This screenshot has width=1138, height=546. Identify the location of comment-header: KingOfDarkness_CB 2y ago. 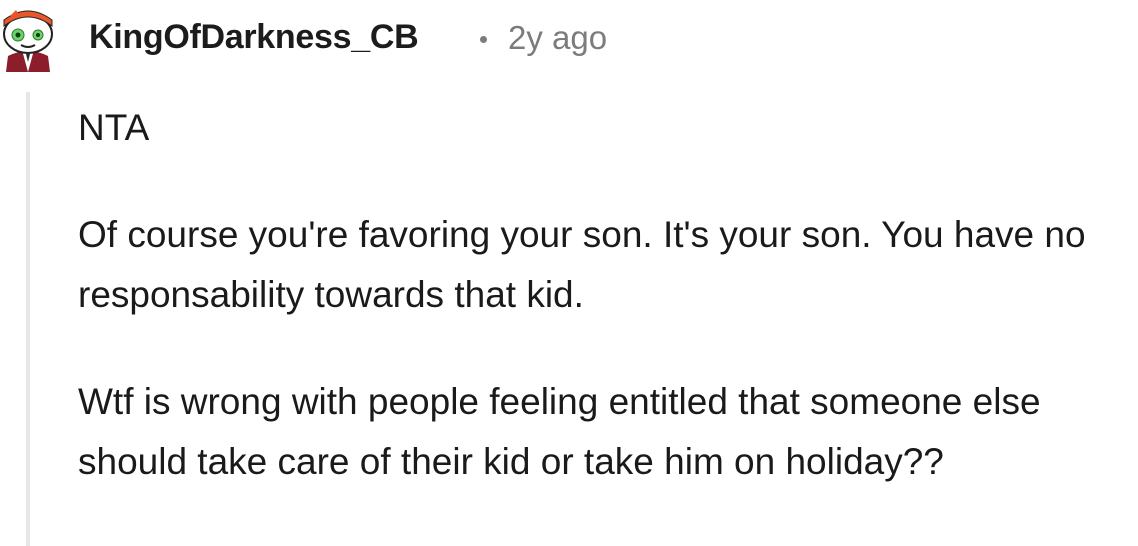
(569, 39).